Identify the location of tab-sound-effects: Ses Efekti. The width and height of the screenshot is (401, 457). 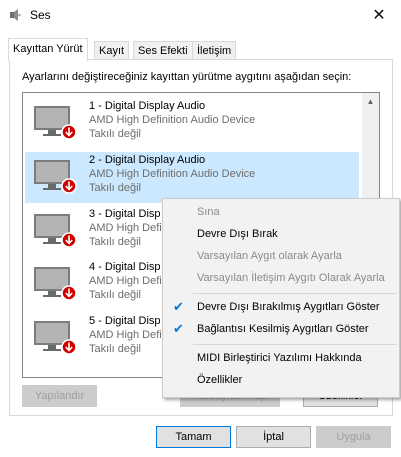
(163, 50).